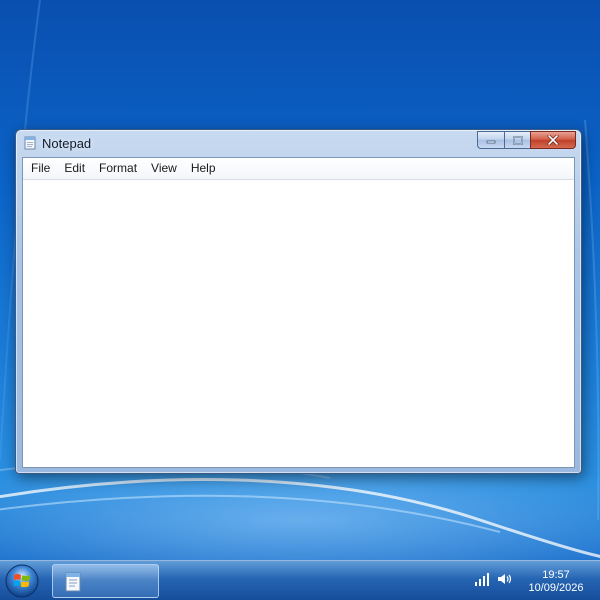  What do you see at coordinates (40, 168) in the screenshot?
I see `menu-file: File` at bounding box center [40, 168].